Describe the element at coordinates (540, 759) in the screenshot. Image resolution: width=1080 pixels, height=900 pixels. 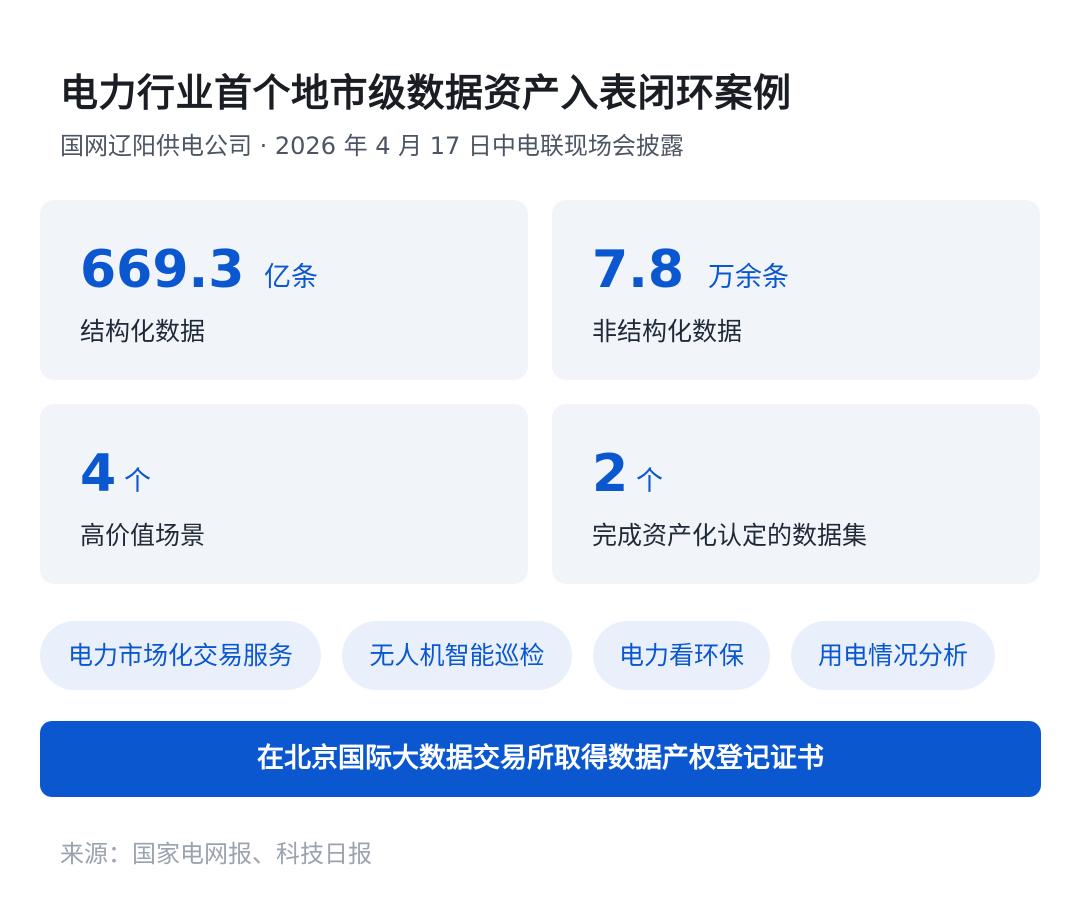
I see `certificate-banner: 在北京国际大数据交易所取得数据产权登记证书` at that location.